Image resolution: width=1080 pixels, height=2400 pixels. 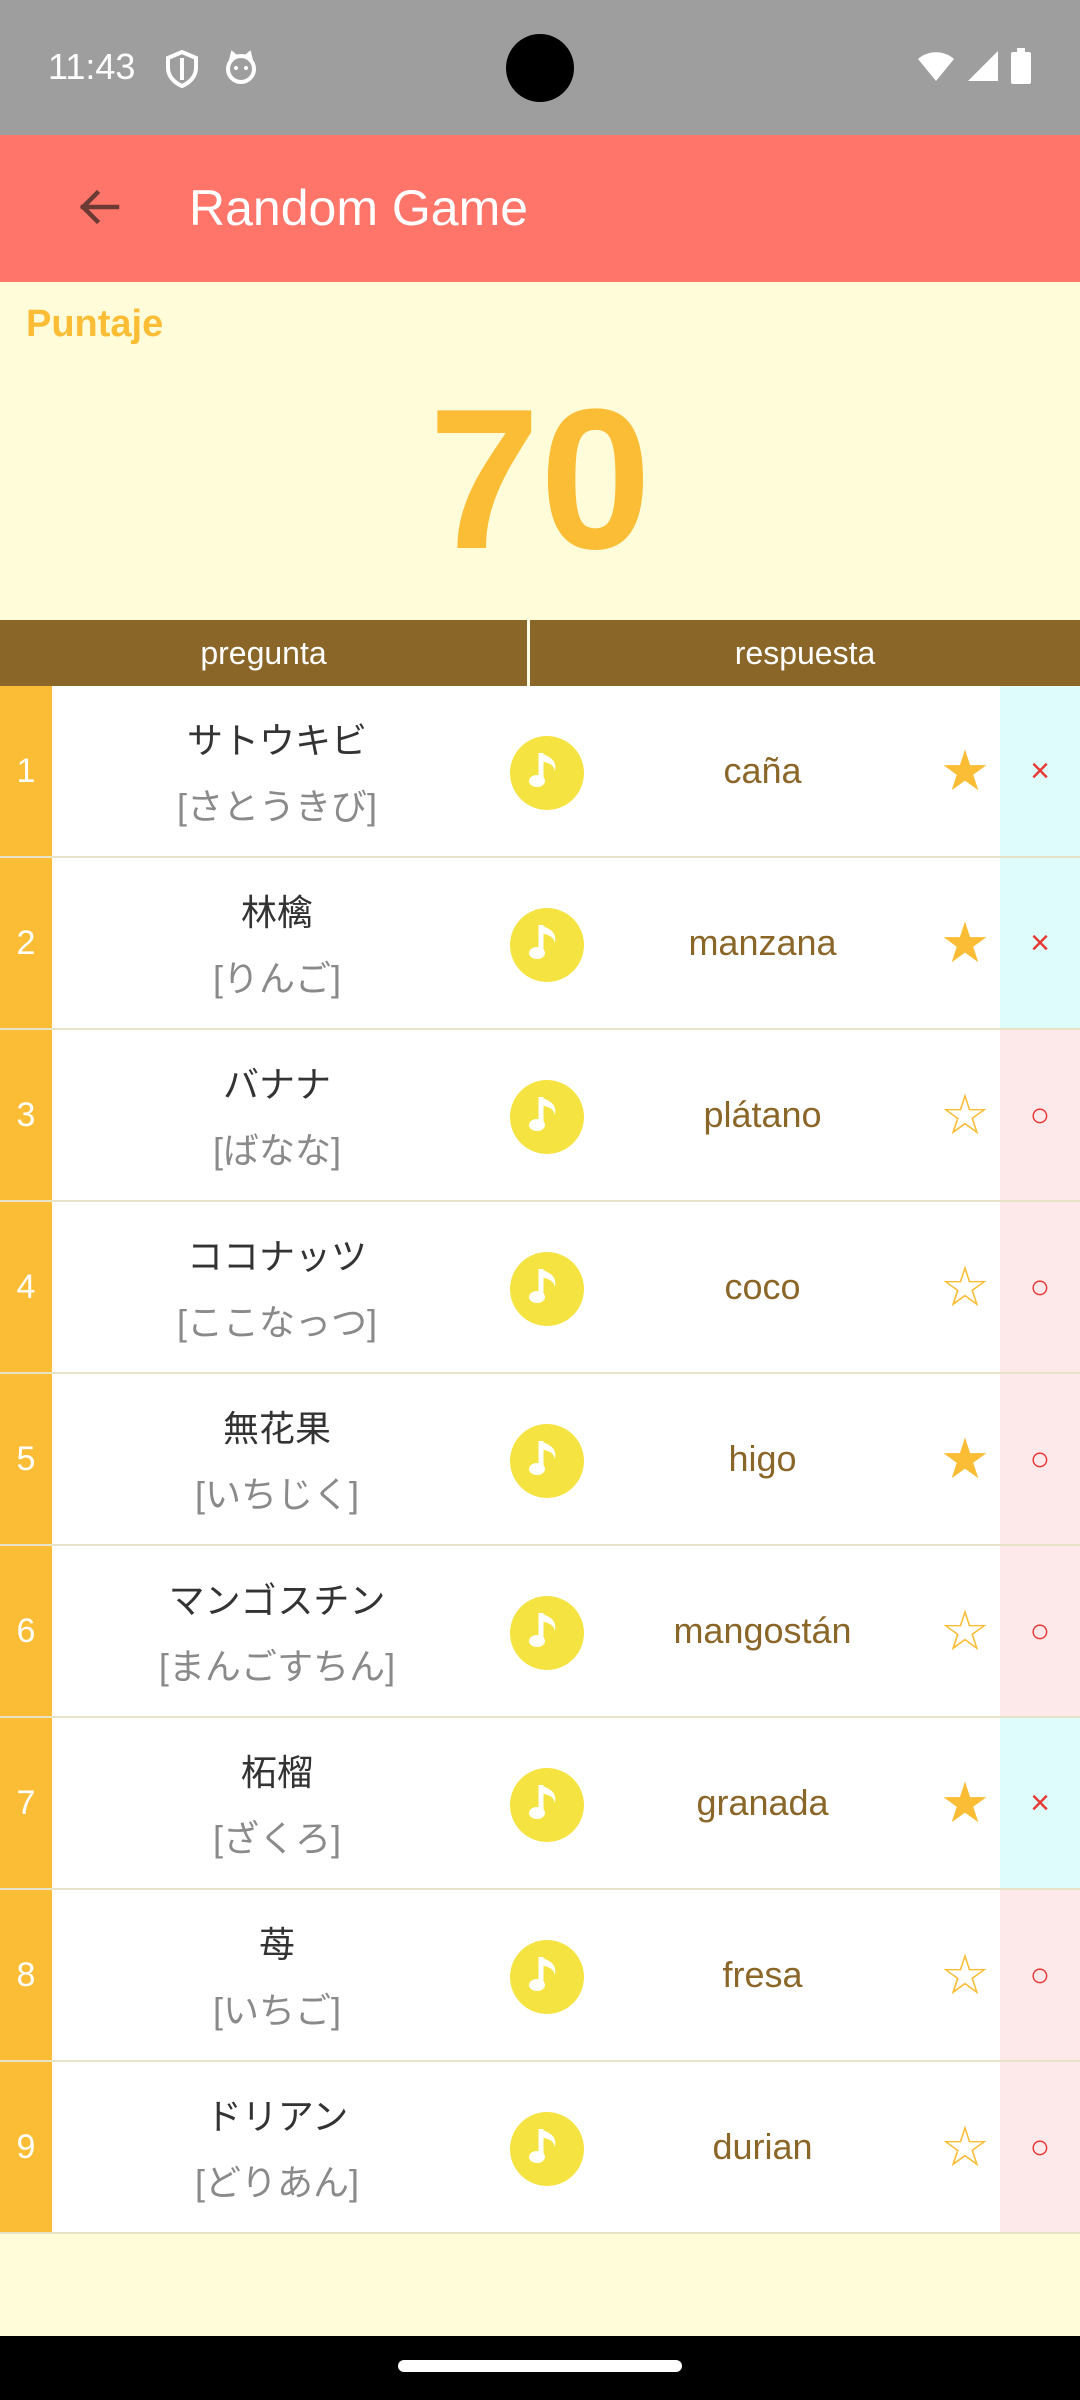 I want to click on answer-text: manzana, so click(x=762, y=942).